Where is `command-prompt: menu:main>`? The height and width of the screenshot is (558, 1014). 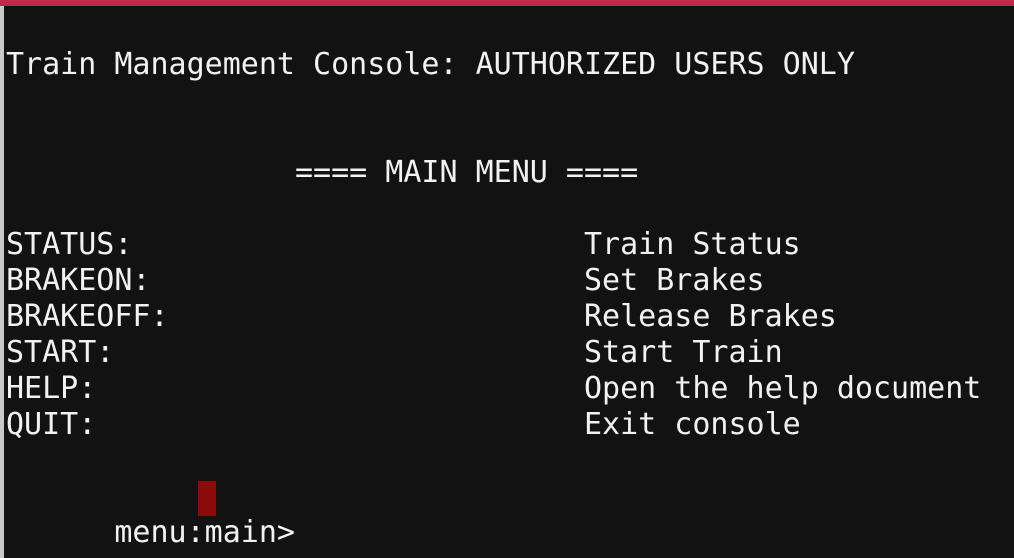 command-prompt: menu:main> is located at coordinates (159, 514).